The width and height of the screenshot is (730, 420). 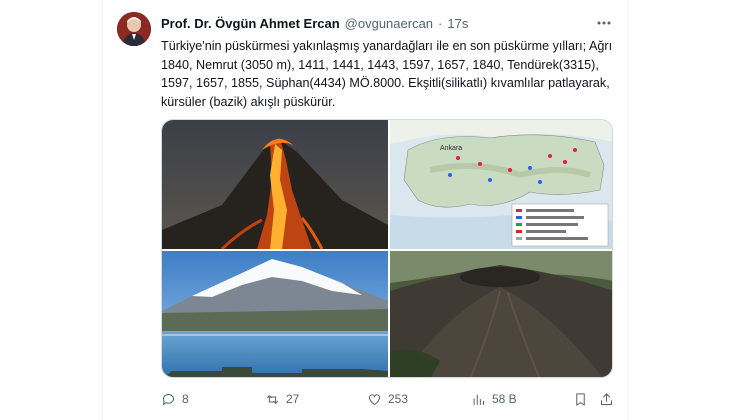 What do you see at coordinates (501, 314) in the screenshot?
I see `media-volcano-crater` at bounding box center [501, 314].